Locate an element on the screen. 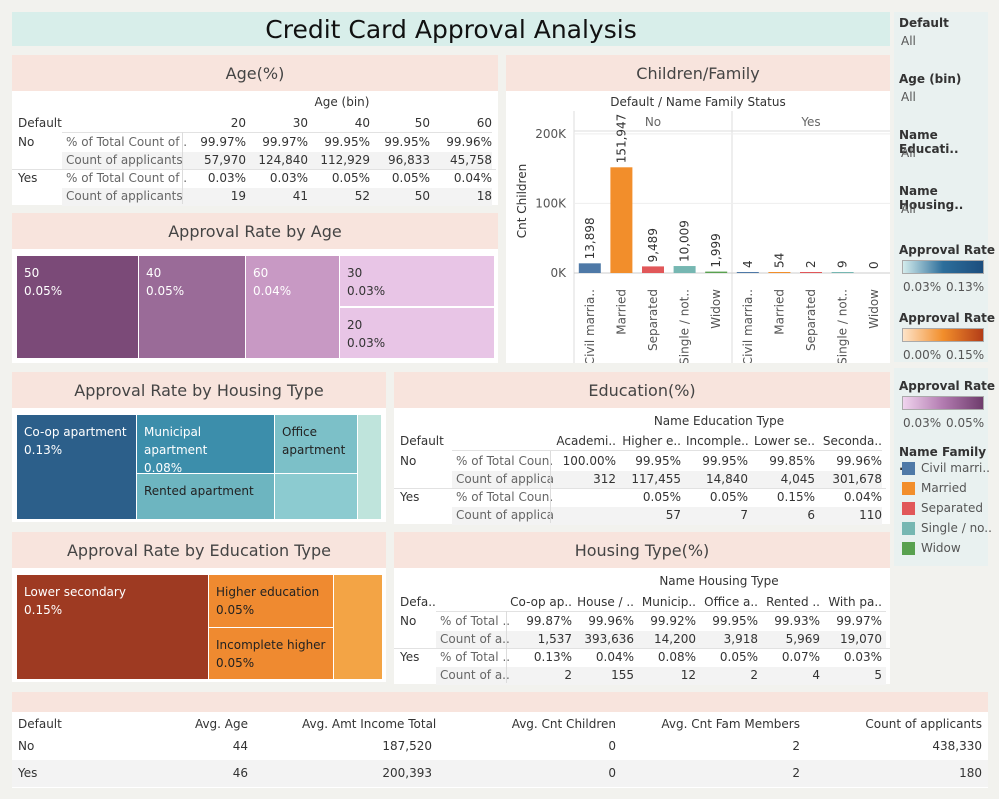  age-treemap-header: Approval Rate by Age is located at coordinates (255, 231).